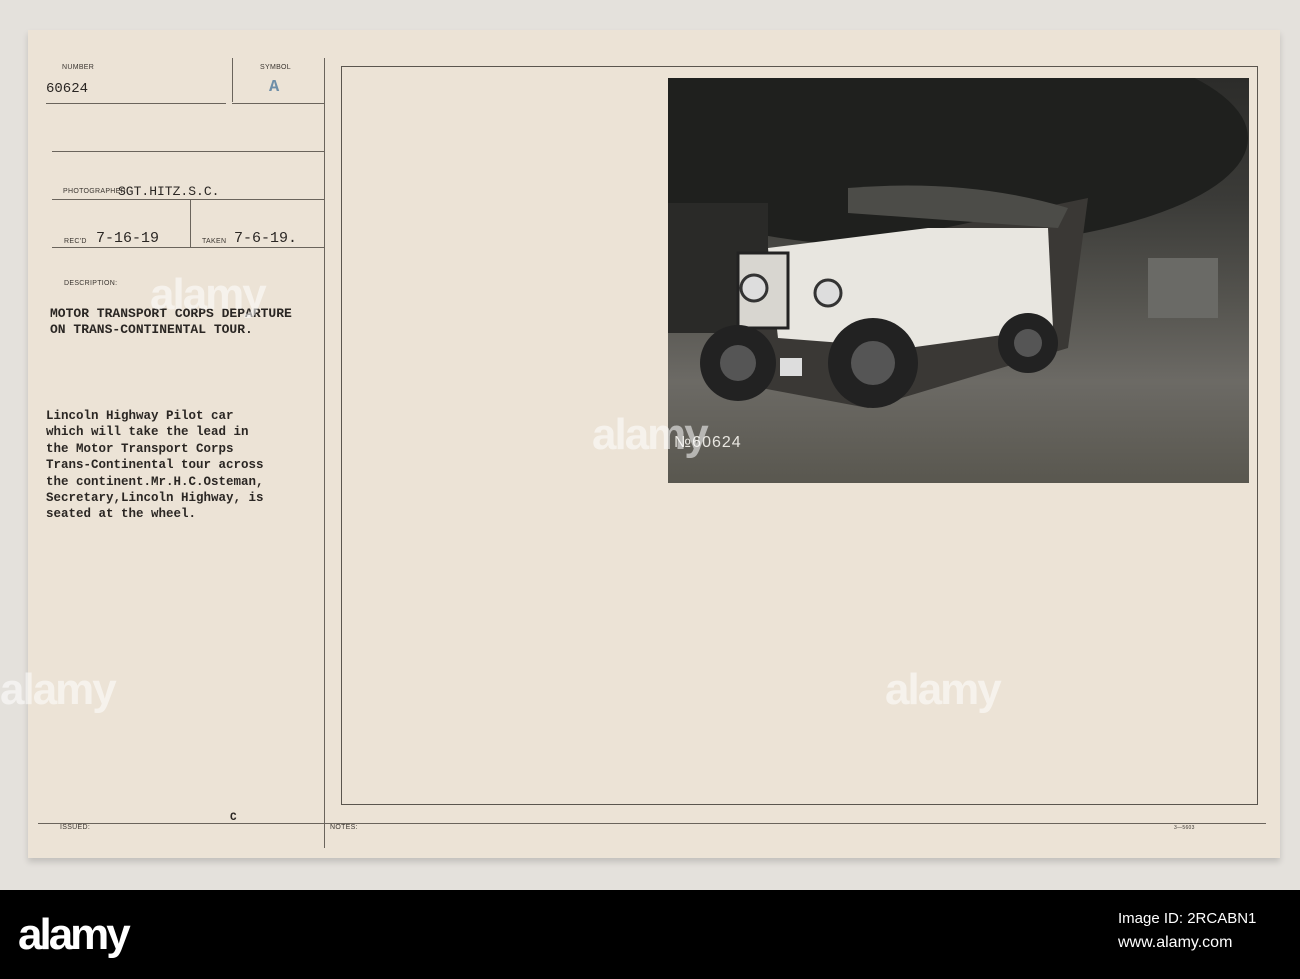  Describe the element at coordinates (266, 238) in the screenshot. I see `taken-value: 7-6-19.` at that location.